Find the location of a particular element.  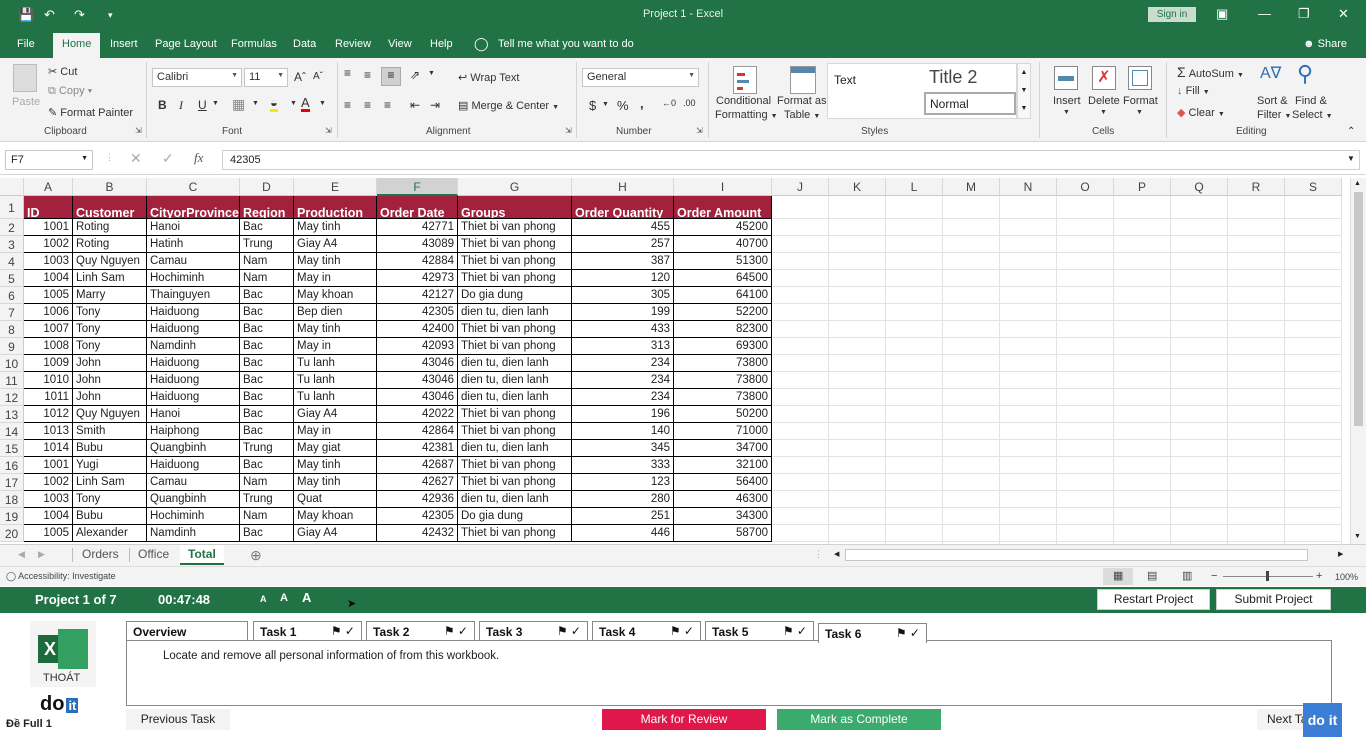

page-break-view-icon: ▥ is located at coordinates (1187, 575).